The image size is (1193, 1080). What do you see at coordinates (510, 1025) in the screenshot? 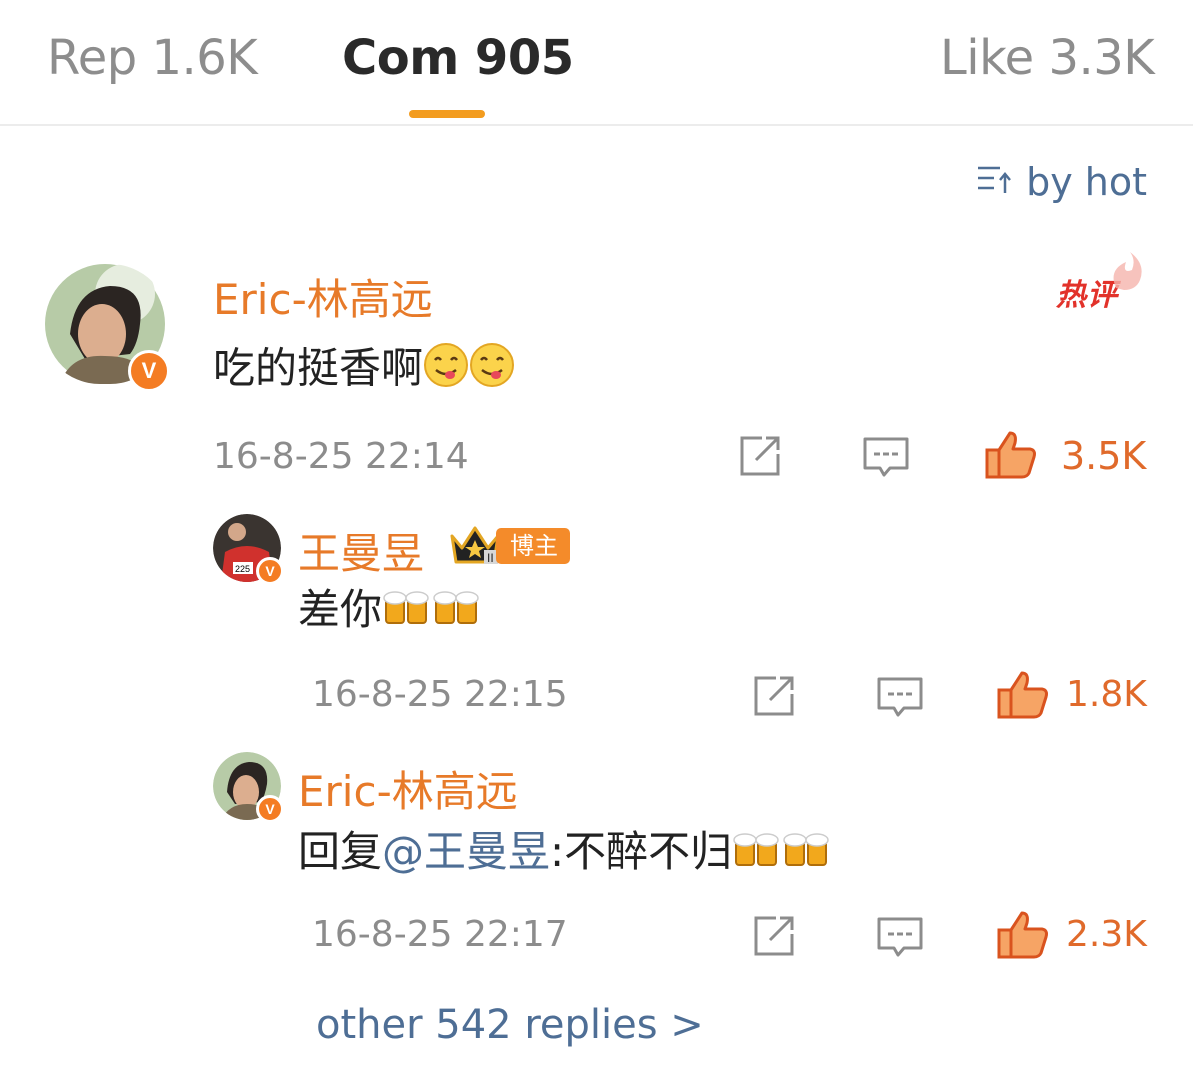
I see `more-replies-link: other 542 replies >` at bounding box center [510, 1025].